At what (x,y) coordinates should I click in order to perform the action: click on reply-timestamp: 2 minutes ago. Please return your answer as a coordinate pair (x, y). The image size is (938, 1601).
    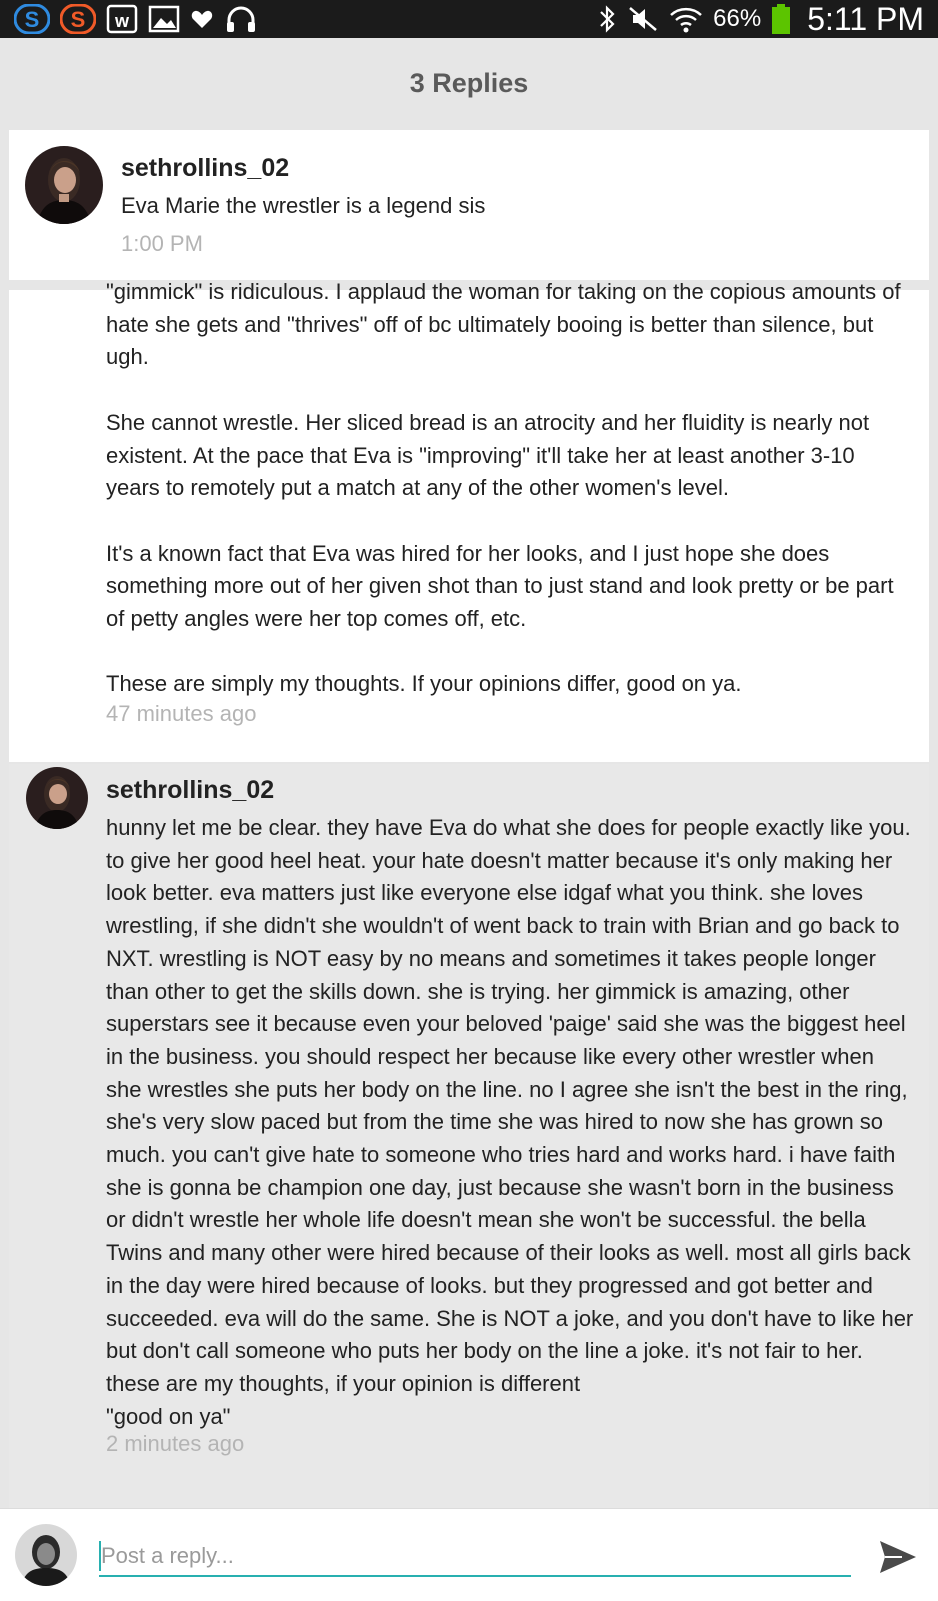
    Looking at the image, I should click on (175, 1443).